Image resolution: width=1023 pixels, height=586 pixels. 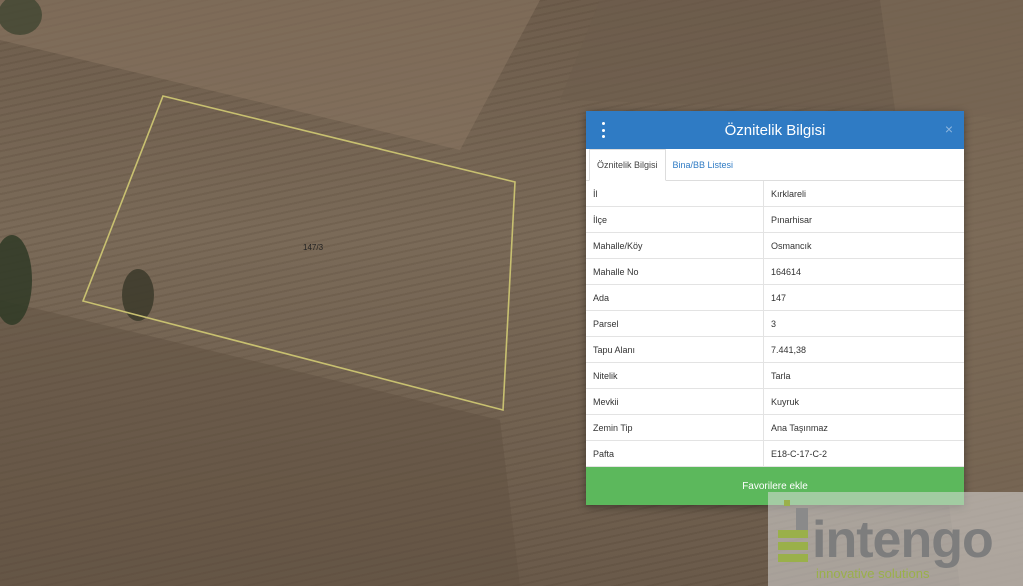 What do you see at coordinates (675, 453) in the screenshot?
I see `attribute-key: Pafta` at bounding box center [675, 453].